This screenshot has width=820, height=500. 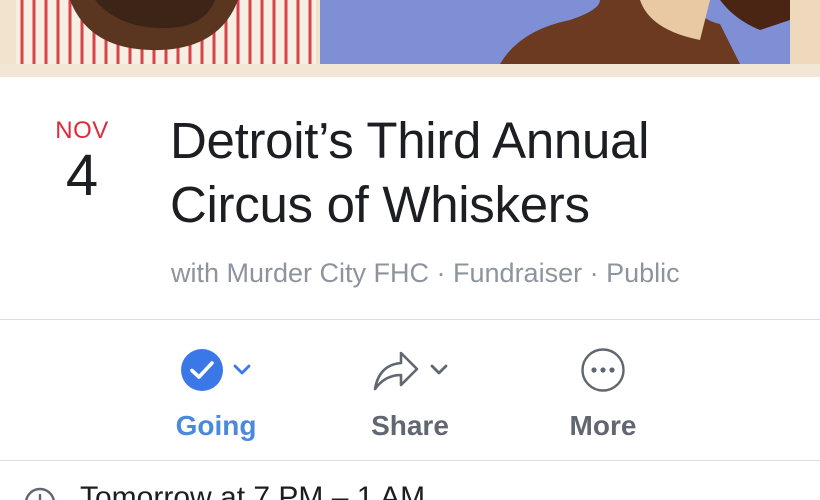 What do you see at coordinates (603, 372) in the screenshot?
I see `more-dots-icon` at bounding box center [603, 372].